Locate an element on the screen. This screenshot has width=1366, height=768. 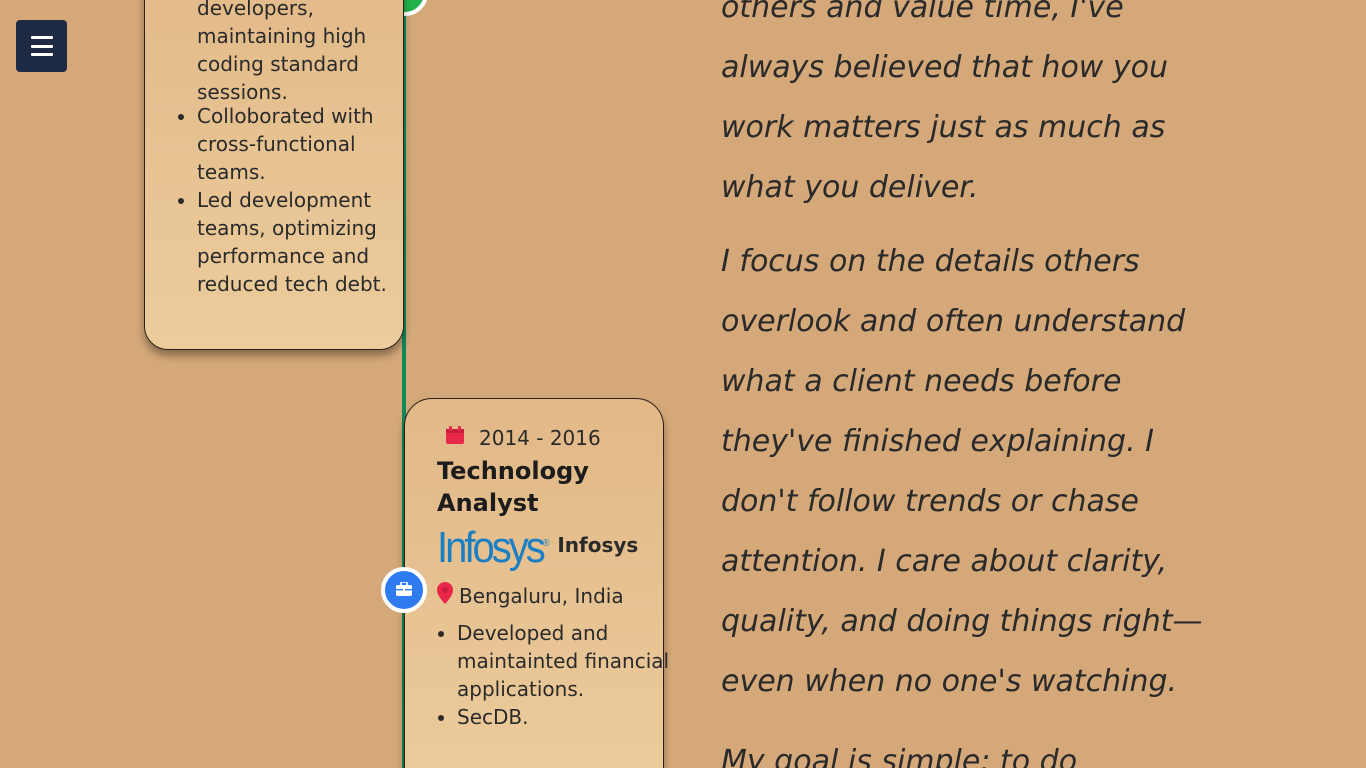
company-logo: Infosys® is located at coordinates (493, 547).